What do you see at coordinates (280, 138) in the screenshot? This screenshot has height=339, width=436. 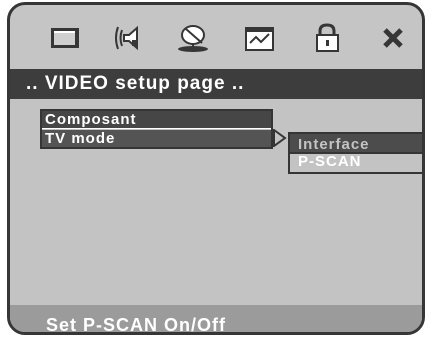 I see `submenu-arrow-icon` at bounding box center [280, 138].